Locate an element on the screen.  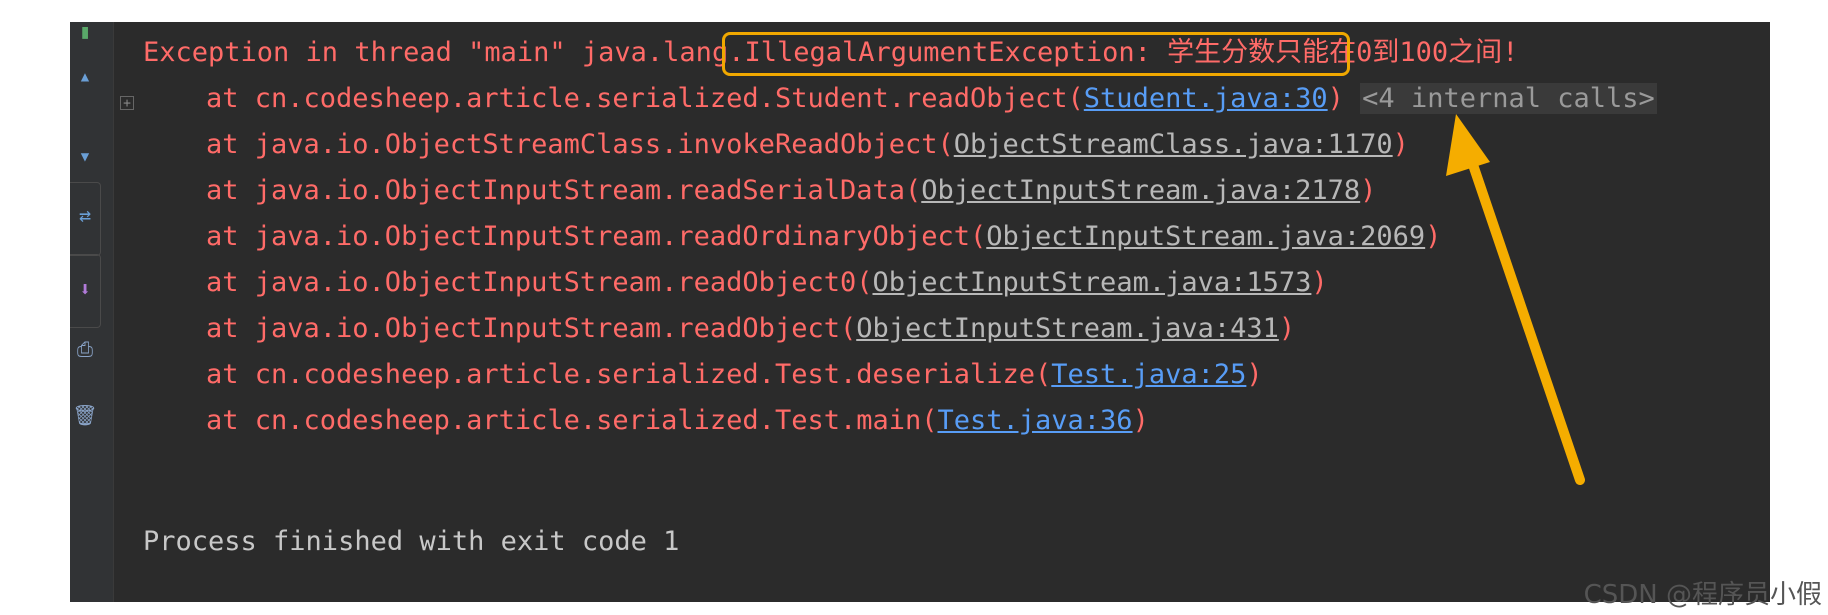
watermark: CSDN @程序员小假 is located at coordinates (1702, 595).